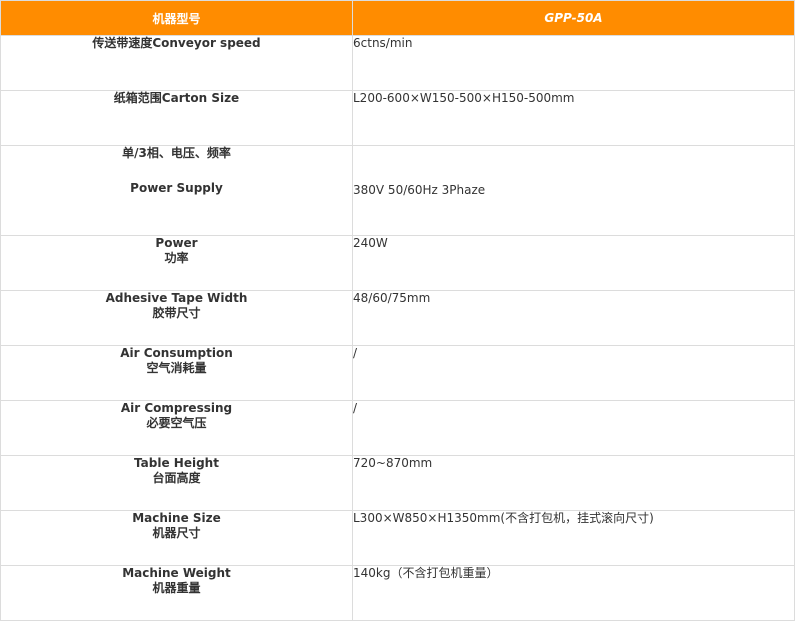 This screenshot has height=632, width=795. Describe the element at coordinates (176, 298) in the screenshot. I see `row-label-line: Adhesive Tape Width` at that location.